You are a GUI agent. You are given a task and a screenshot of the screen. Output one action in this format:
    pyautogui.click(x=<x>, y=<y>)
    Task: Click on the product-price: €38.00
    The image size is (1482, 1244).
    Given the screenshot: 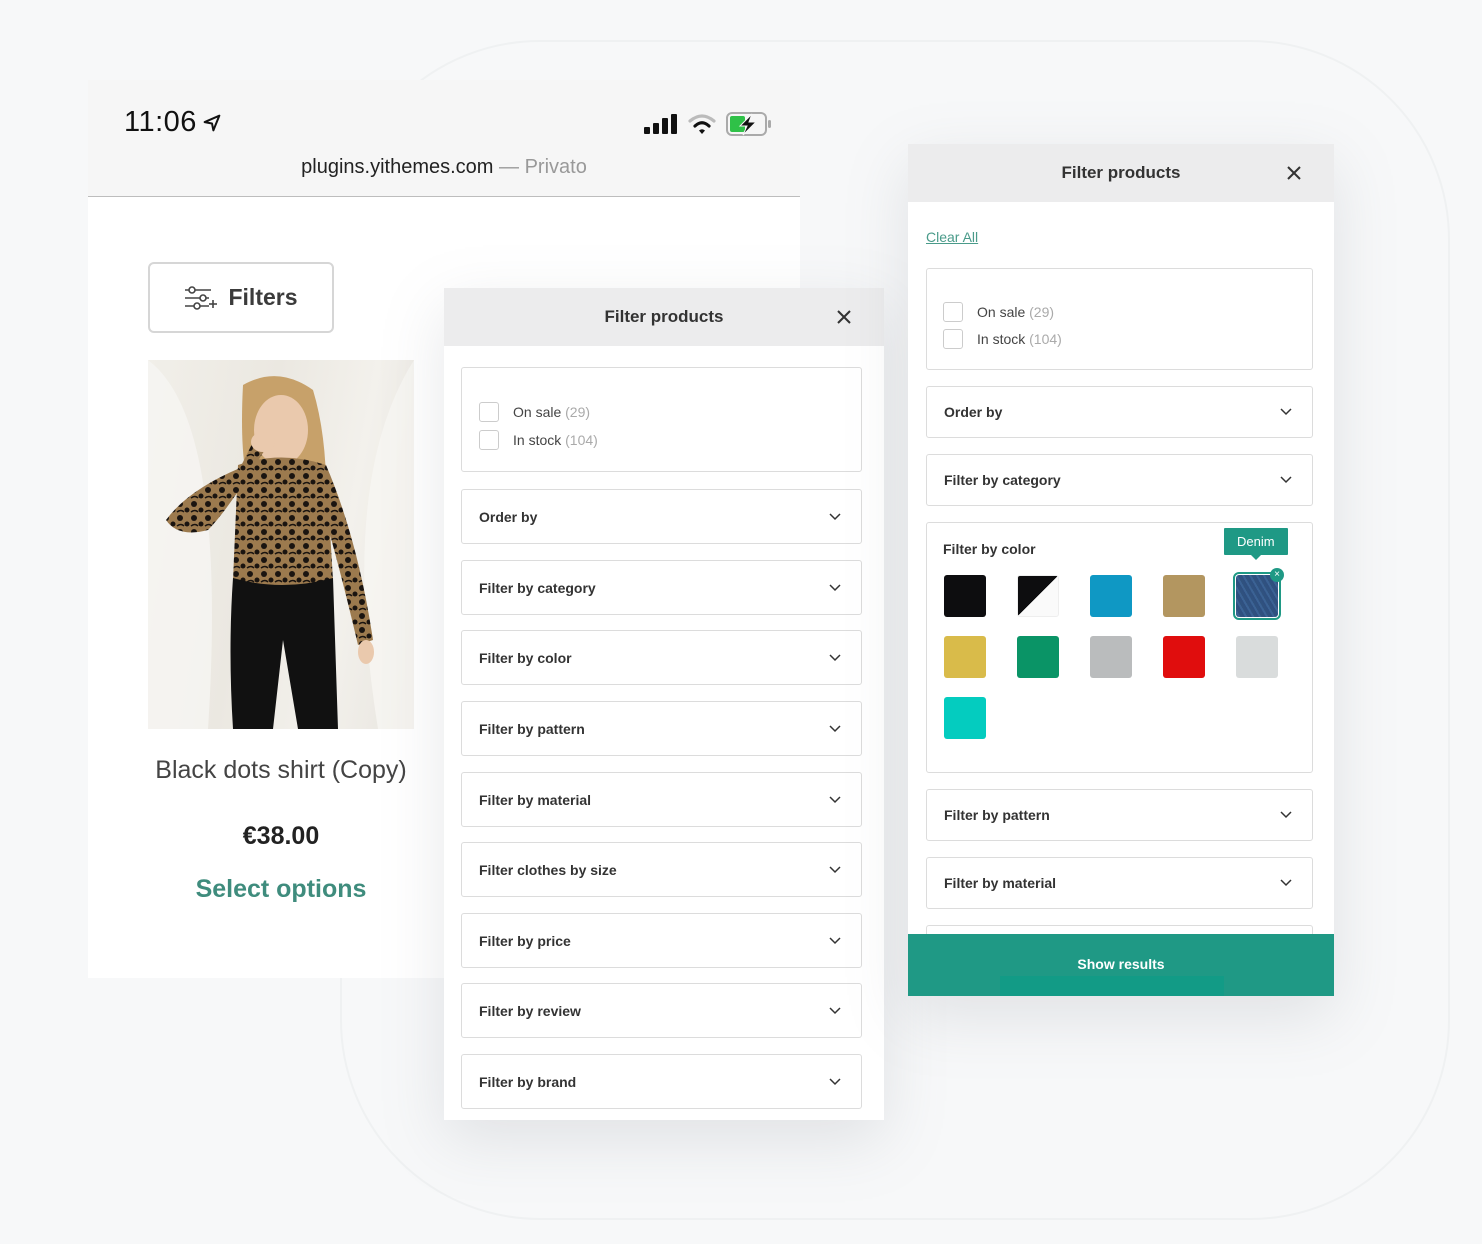 What is the action you would take?
    pyautogui.click(x=281, y=836)
    